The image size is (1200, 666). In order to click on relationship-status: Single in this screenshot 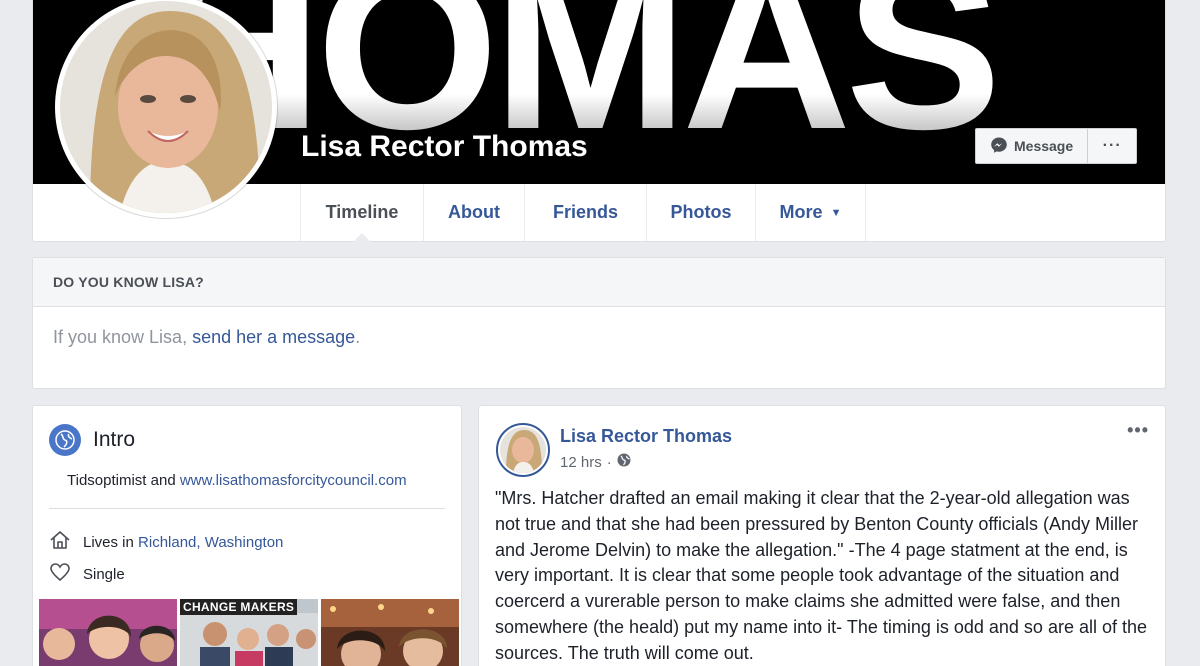, I will do `click(104, 574)`.